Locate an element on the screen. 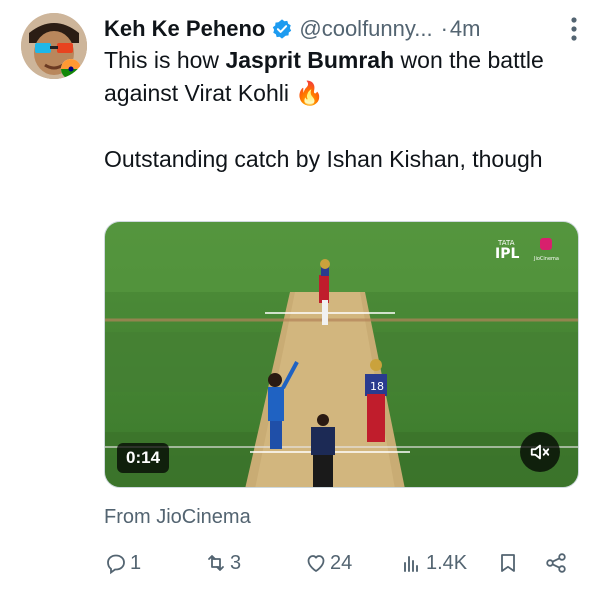  timestamp: 4m is located at coordinates (465, 29).